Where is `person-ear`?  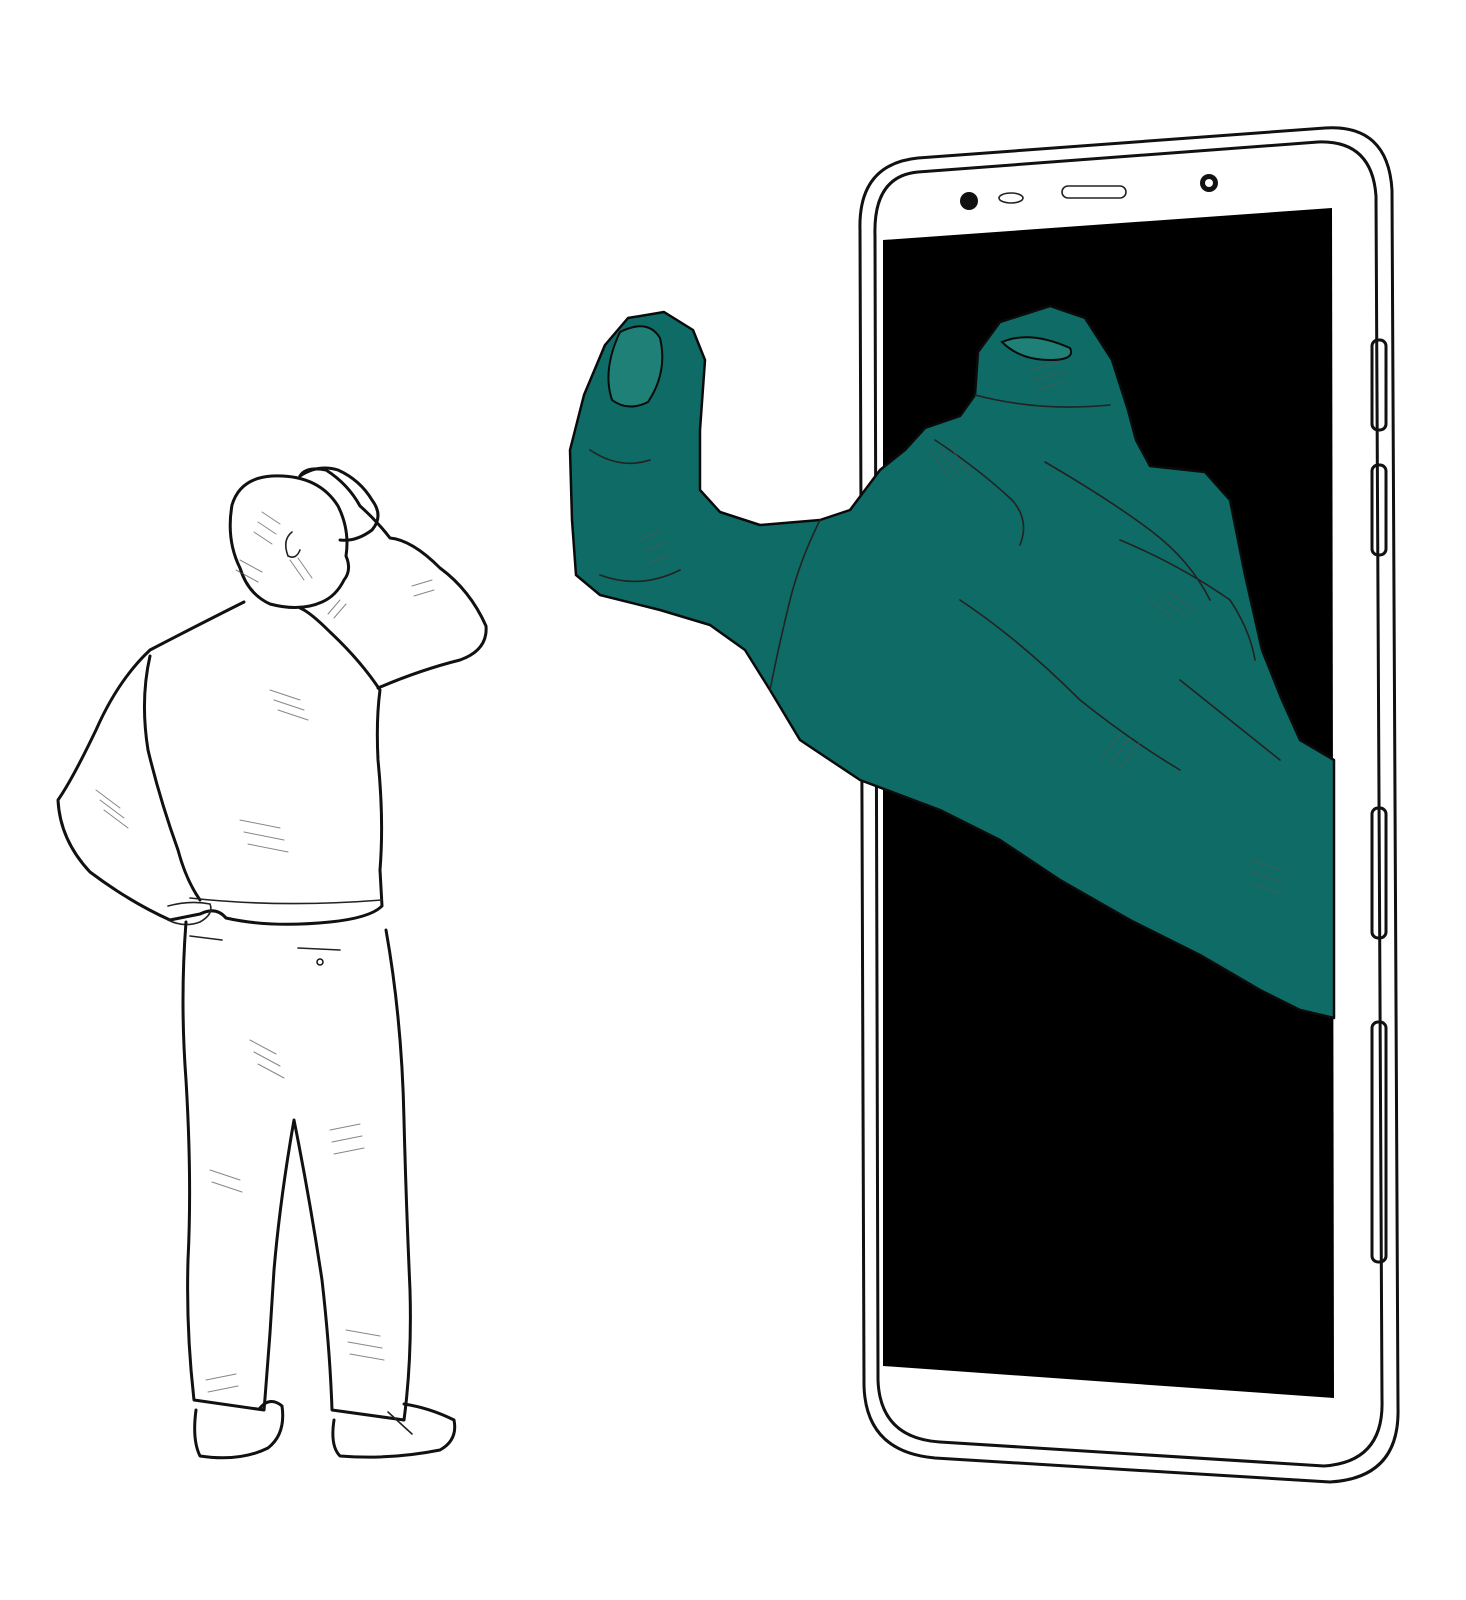 person-ear is located at coordinates (292, 544).